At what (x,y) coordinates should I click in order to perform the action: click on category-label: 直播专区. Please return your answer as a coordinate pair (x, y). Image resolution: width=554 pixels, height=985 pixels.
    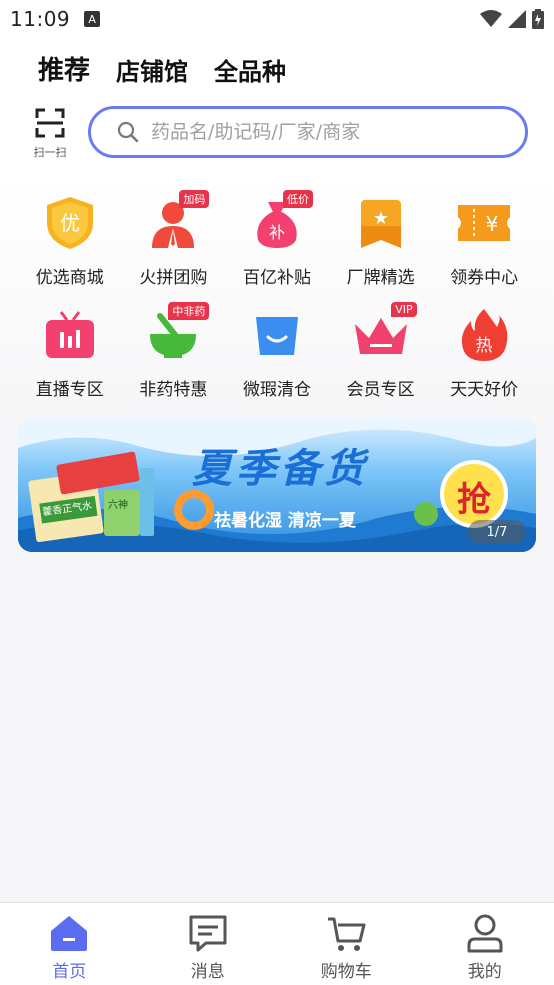
    Looking at the image, I should click on (69, 390).